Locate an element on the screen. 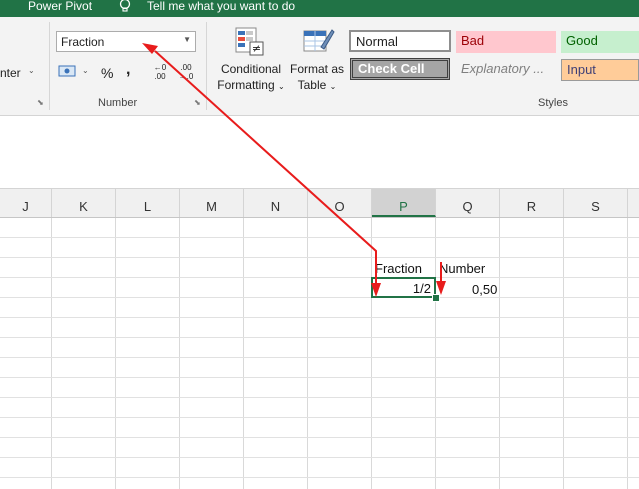  annotation-arrow-to-q is located at coordinates (441, 278).